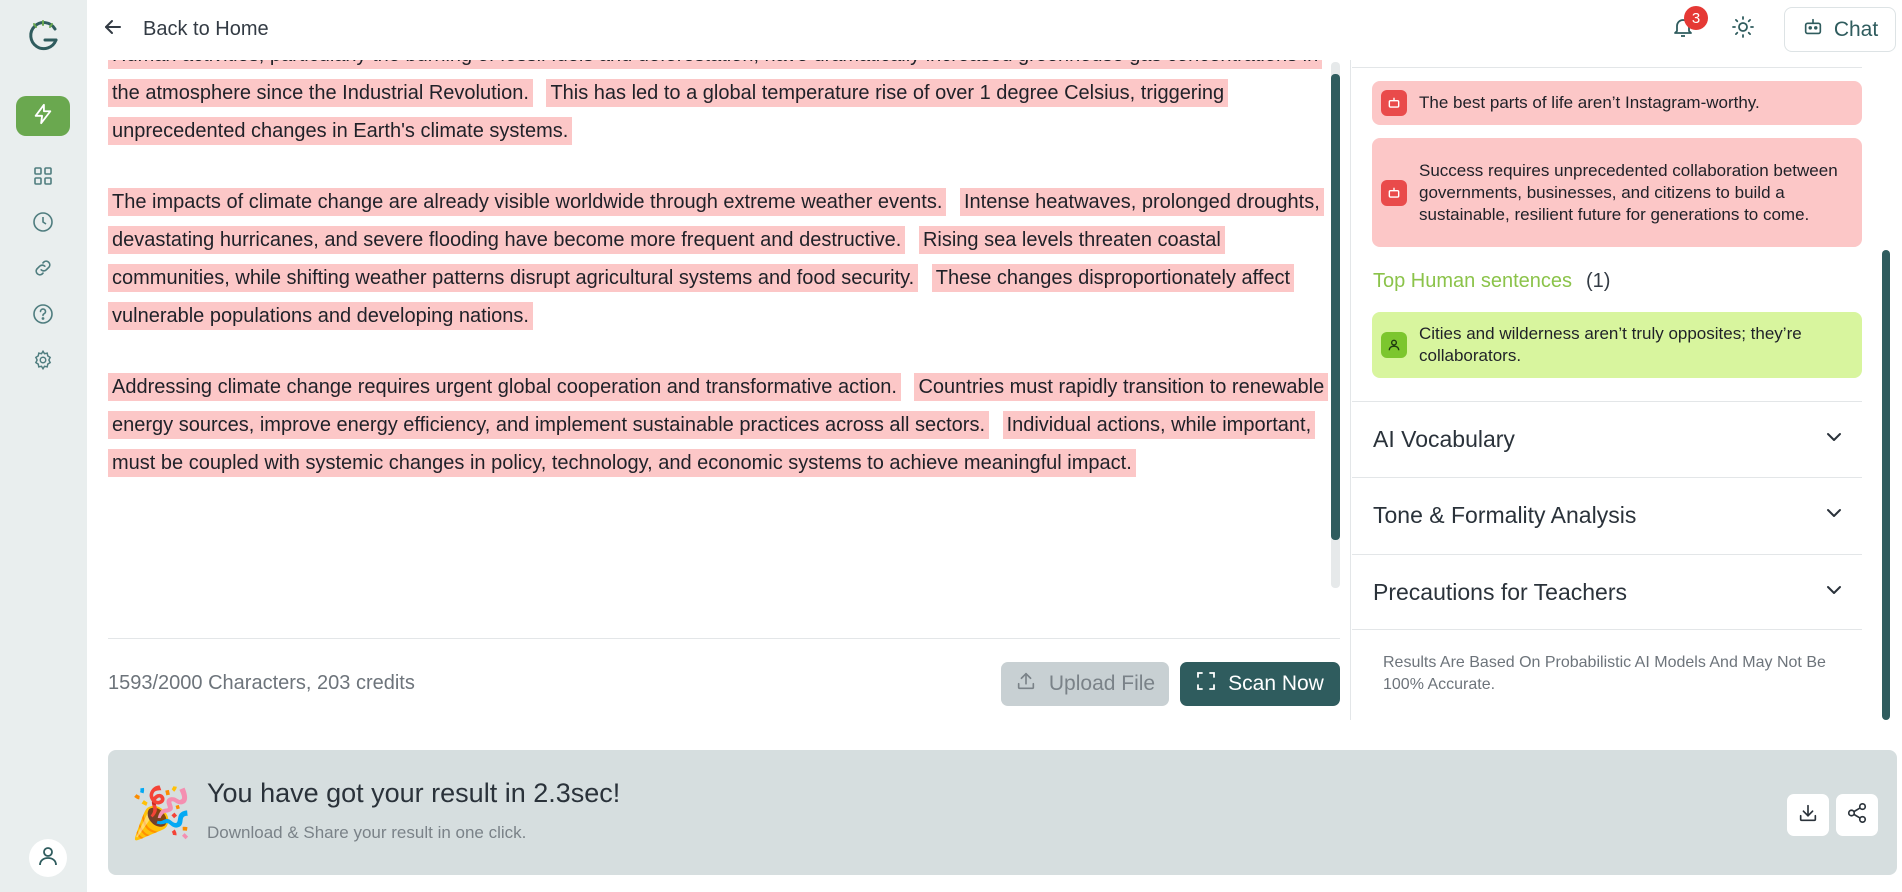 This screenshot has width=1902, height=892. I want to click on lightning-icon, so click(43, 116).